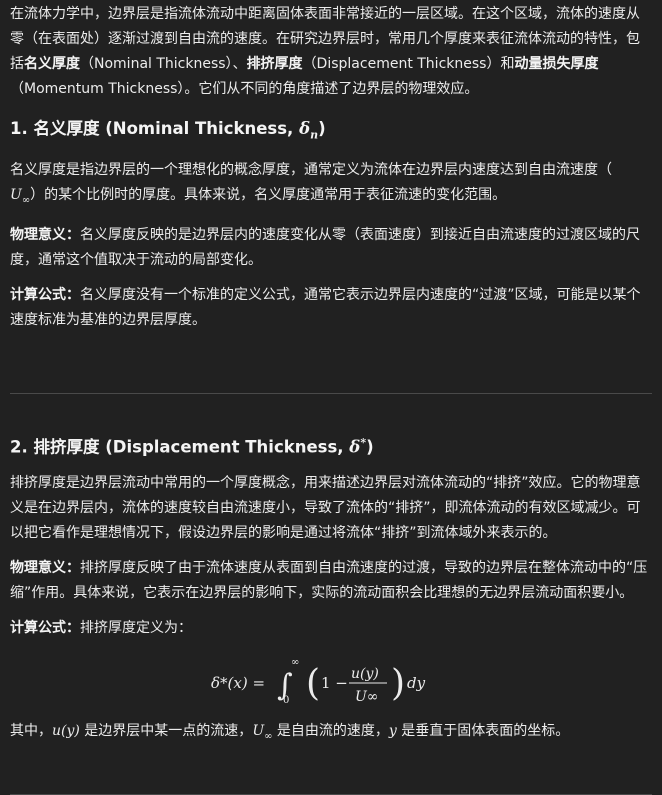 The width and height of the screenshot is (662, 795). What do you see at coordinates (52, 64) in the screenshot?
I see `term-nominal: 名义厚度` at bounding box center [52, 64].